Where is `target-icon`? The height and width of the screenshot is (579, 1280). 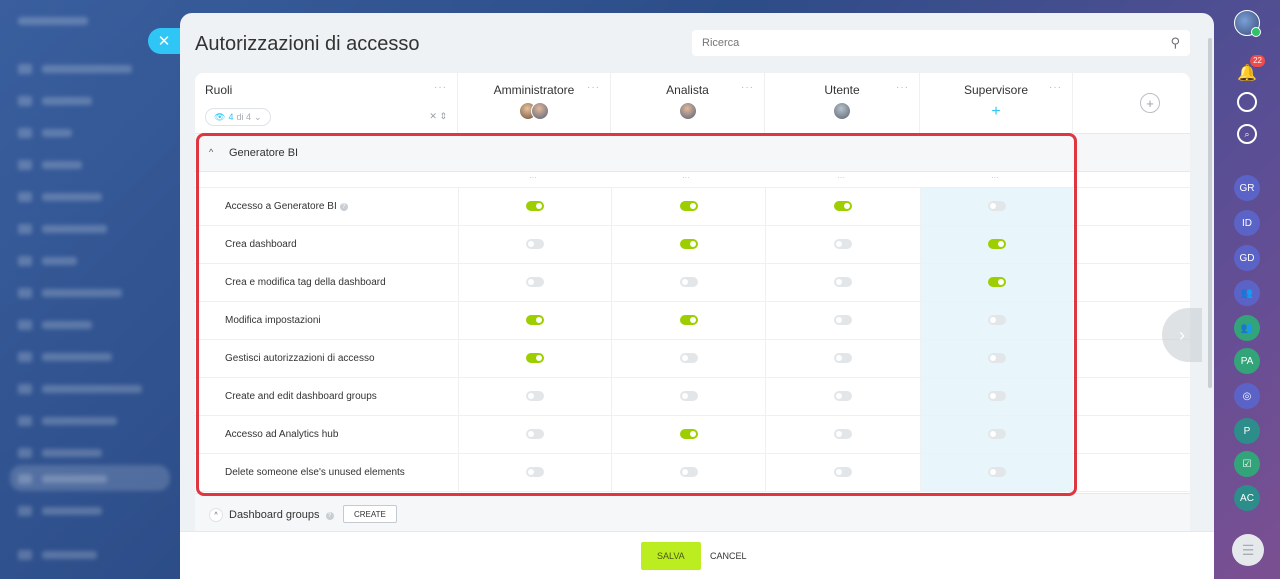
target-icon is located at coordinates (1247, 102).